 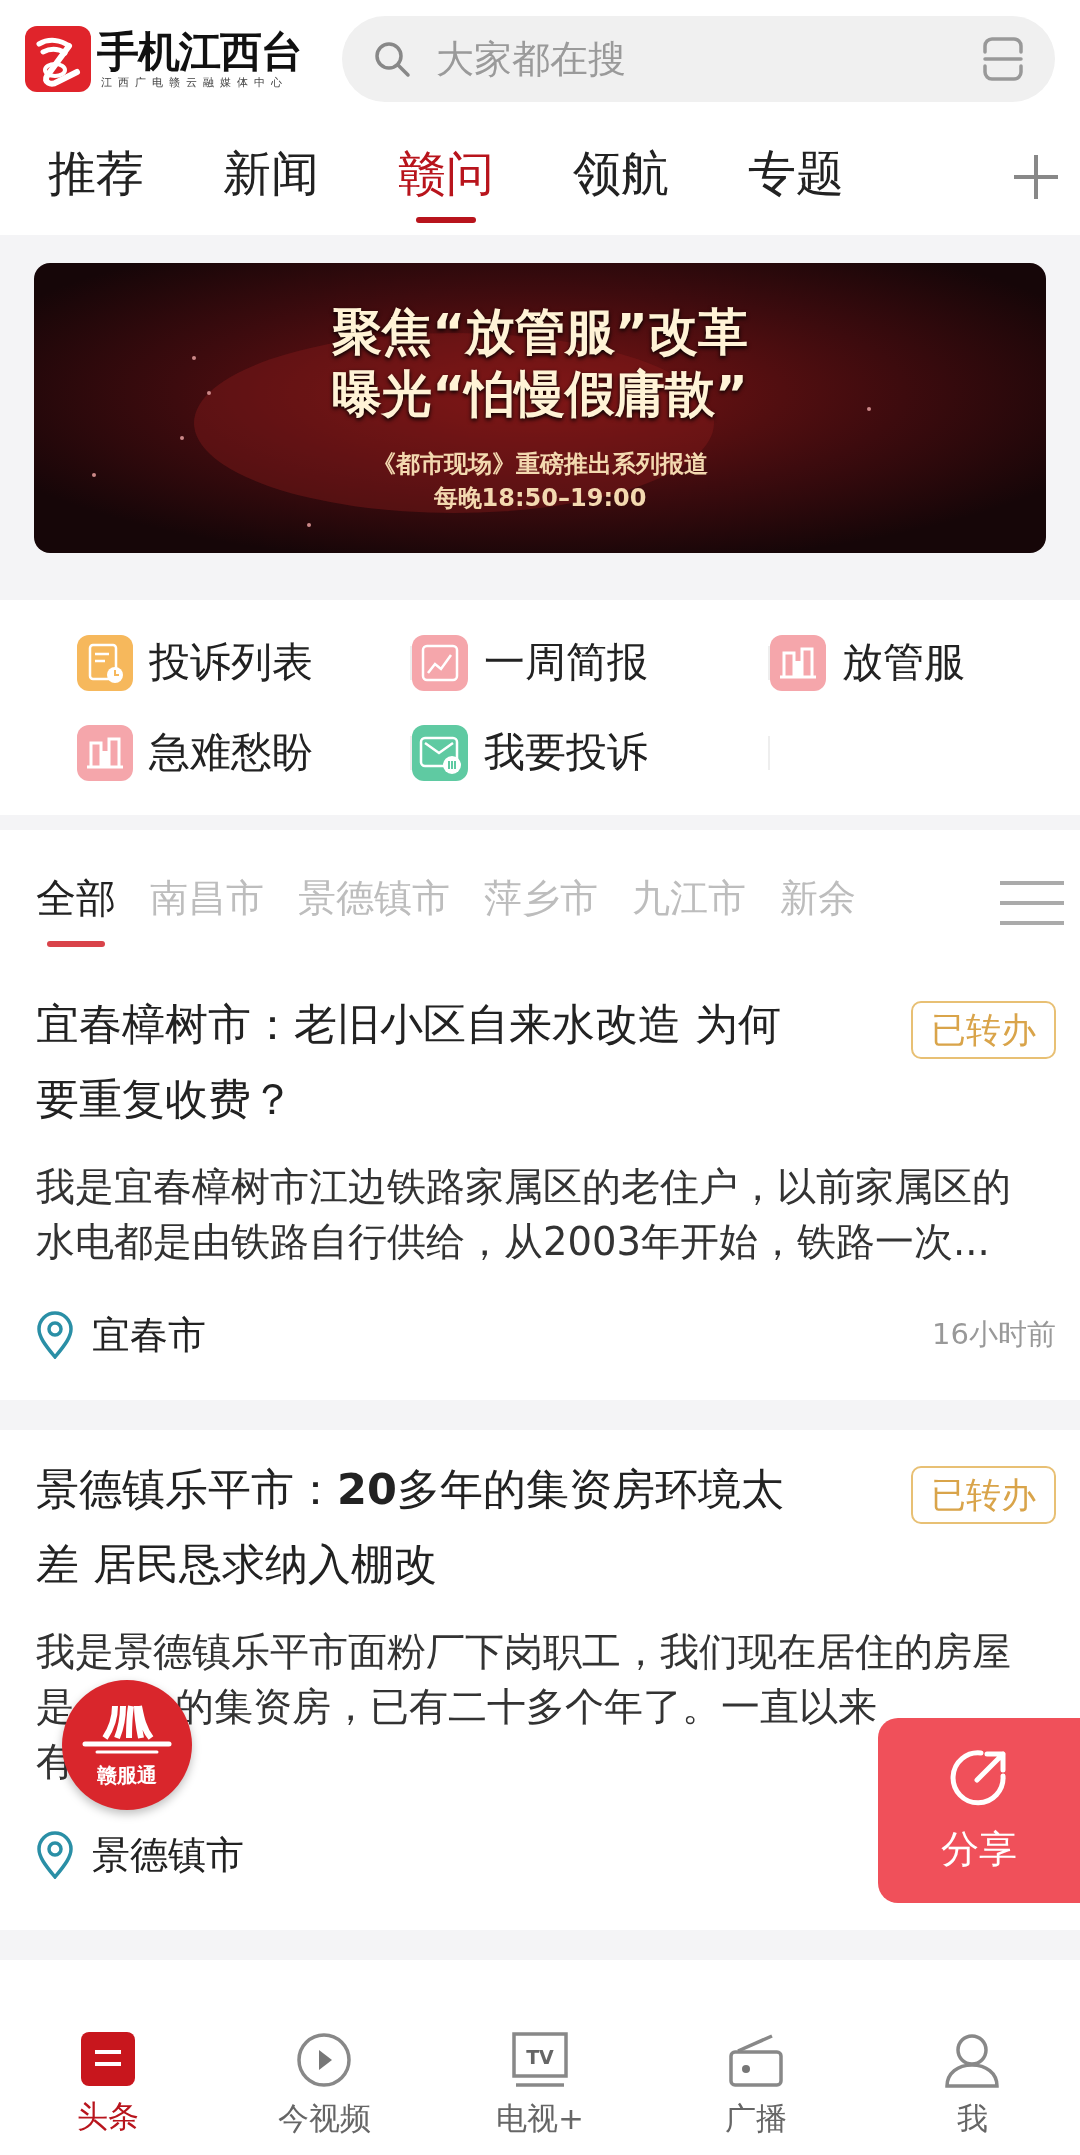 I want to click on channel-tab: 领航, so click(x=621, y=176).